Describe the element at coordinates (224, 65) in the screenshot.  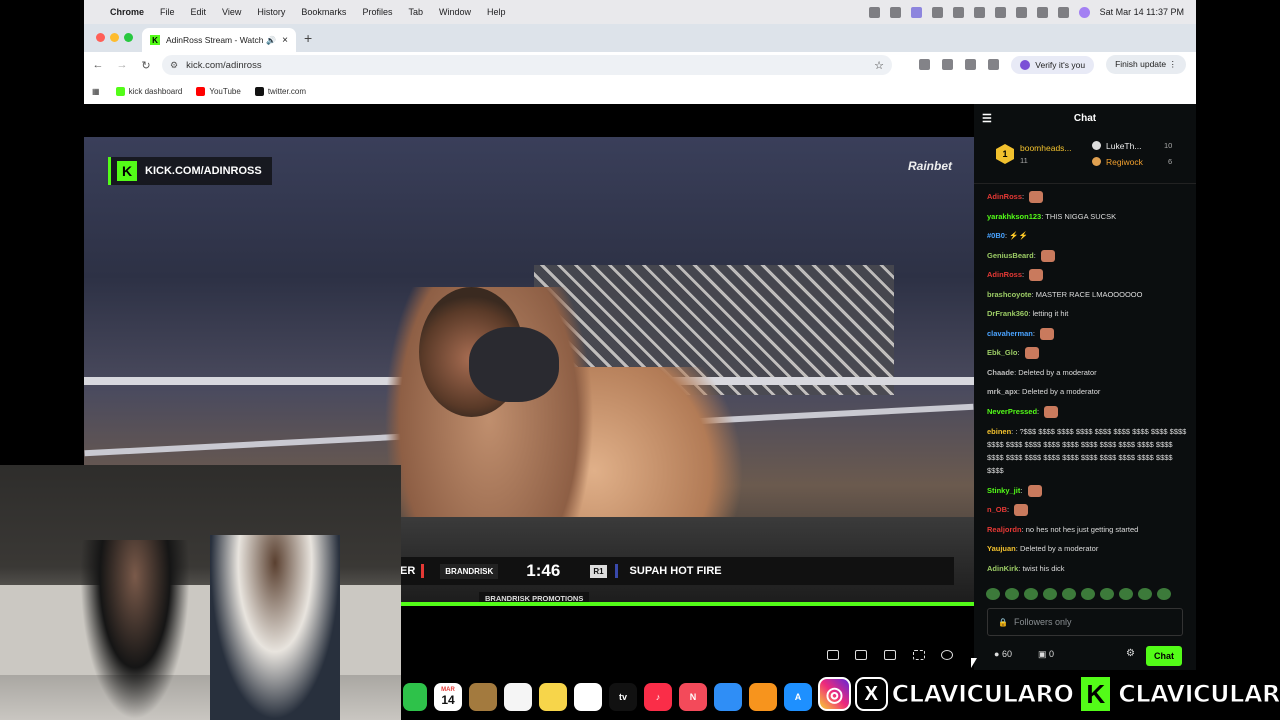
I see `url-text: kick.com/adinross` at that location.